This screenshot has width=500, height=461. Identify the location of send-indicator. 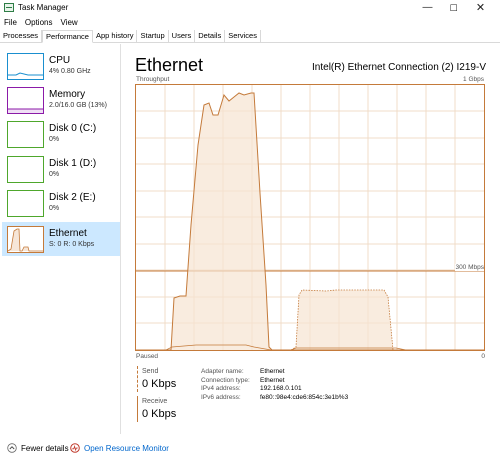
(137, 379).